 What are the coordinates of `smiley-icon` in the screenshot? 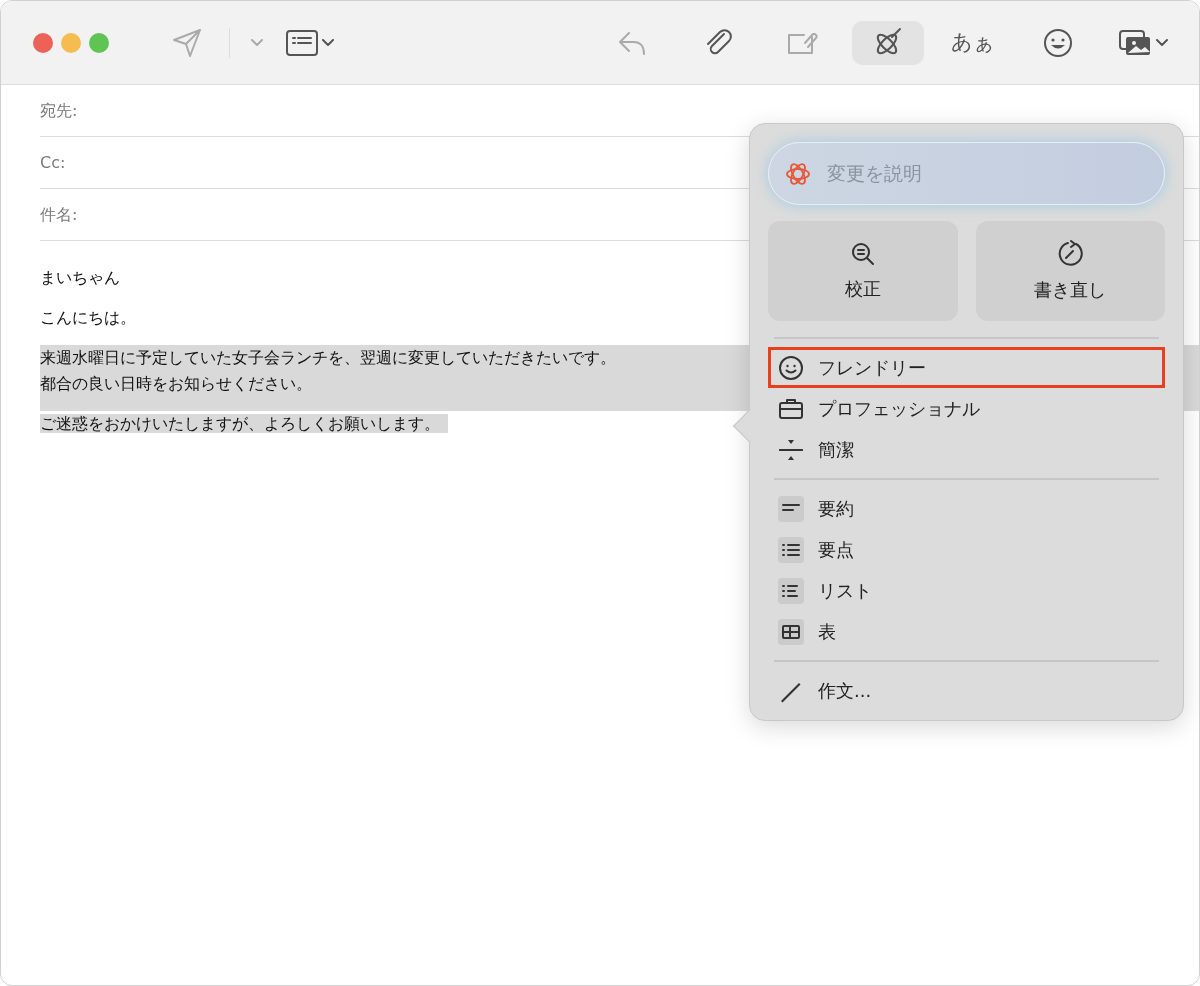 It's located at (791, 367).